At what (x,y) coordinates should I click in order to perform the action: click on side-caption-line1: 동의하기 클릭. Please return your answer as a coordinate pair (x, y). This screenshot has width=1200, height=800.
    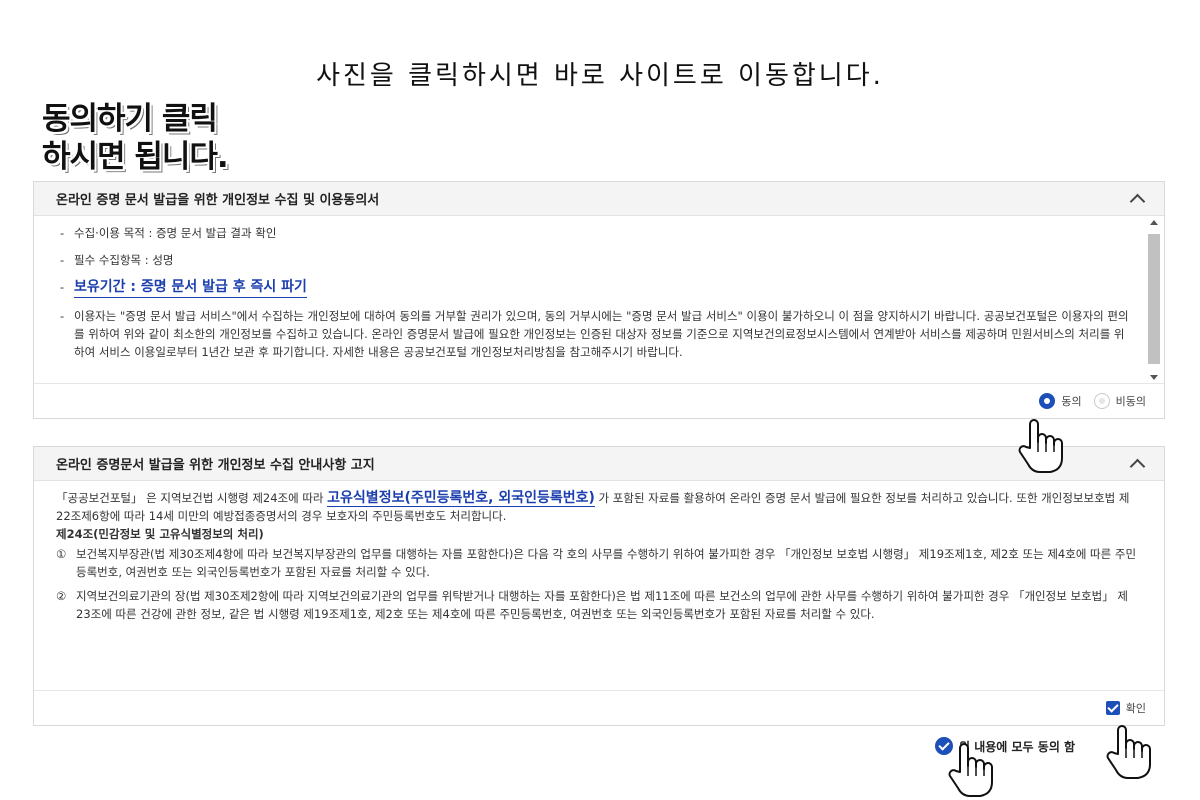
    Looking at the image, I should click on (130, 119).